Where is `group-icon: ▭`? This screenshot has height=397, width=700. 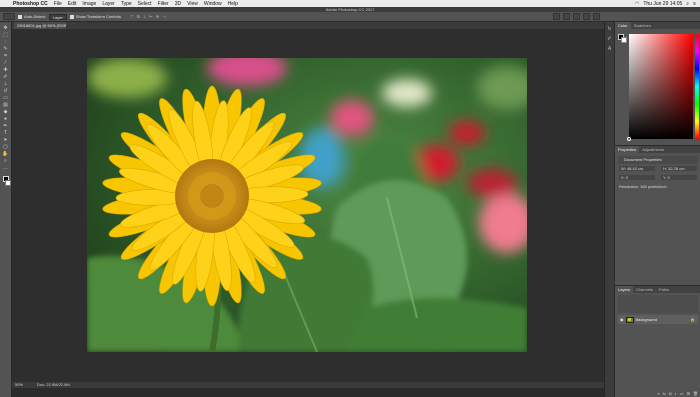
group-icon: ▭ is located at coordinates (682, 393).